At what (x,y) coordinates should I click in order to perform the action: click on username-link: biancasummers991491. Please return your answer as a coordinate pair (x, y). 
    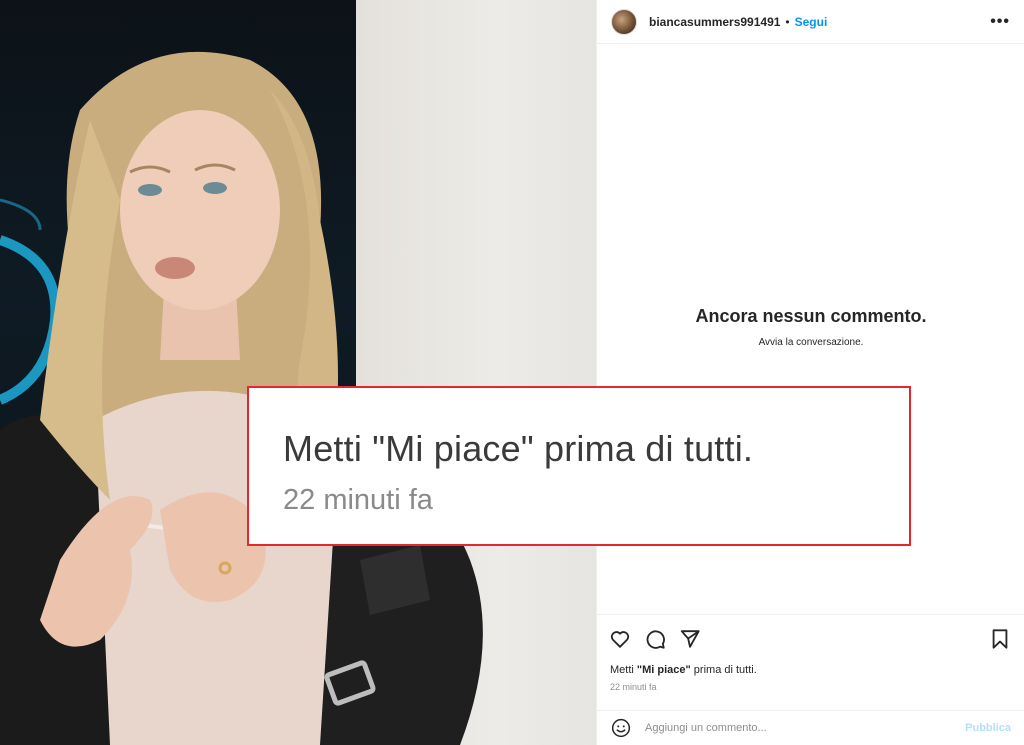
    Looking at the image, I should click on (714, 22).